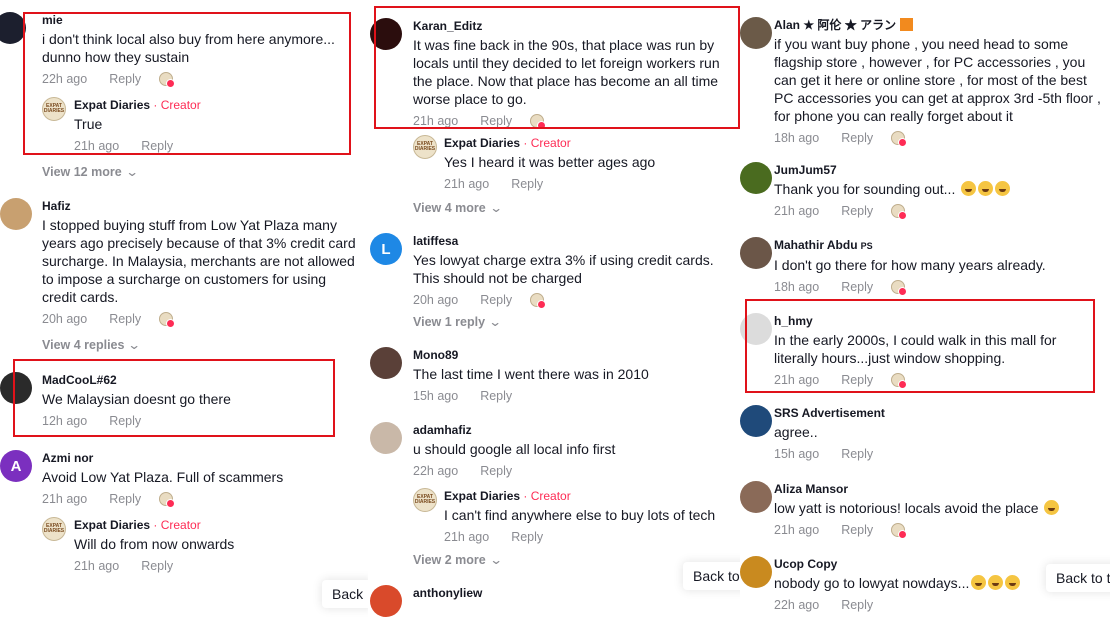 The height and width of the screenshot is (620, 1110). Describe the element at coordinates (457, 321) in the screenshot. I see `view-more-replies: View 1 reply ⌄` at that location.